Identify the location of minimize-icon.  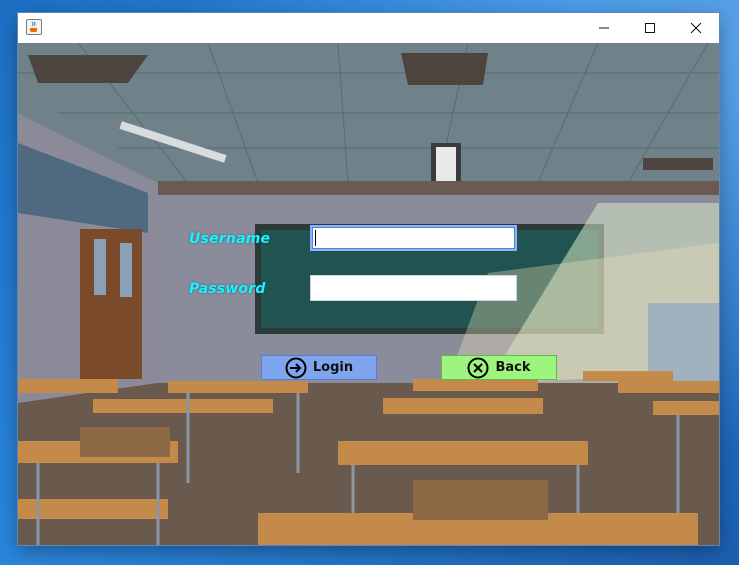
(604, 28).